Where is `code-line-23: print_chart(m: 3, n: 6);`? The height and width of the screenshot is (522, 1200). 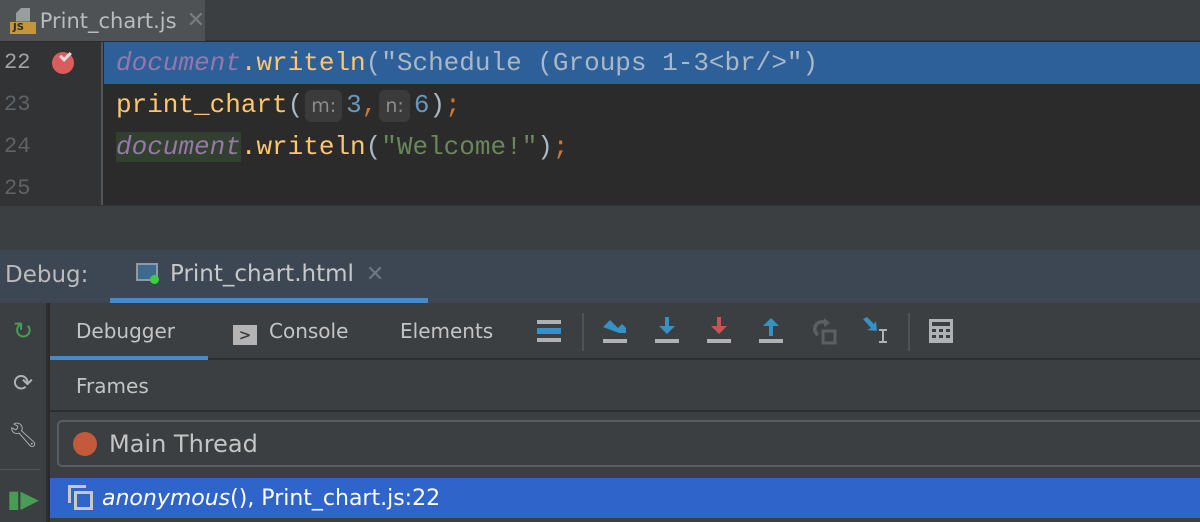
code-line-23: print_chart(m: 3, n: 6); is located at coordinates (652, 105).